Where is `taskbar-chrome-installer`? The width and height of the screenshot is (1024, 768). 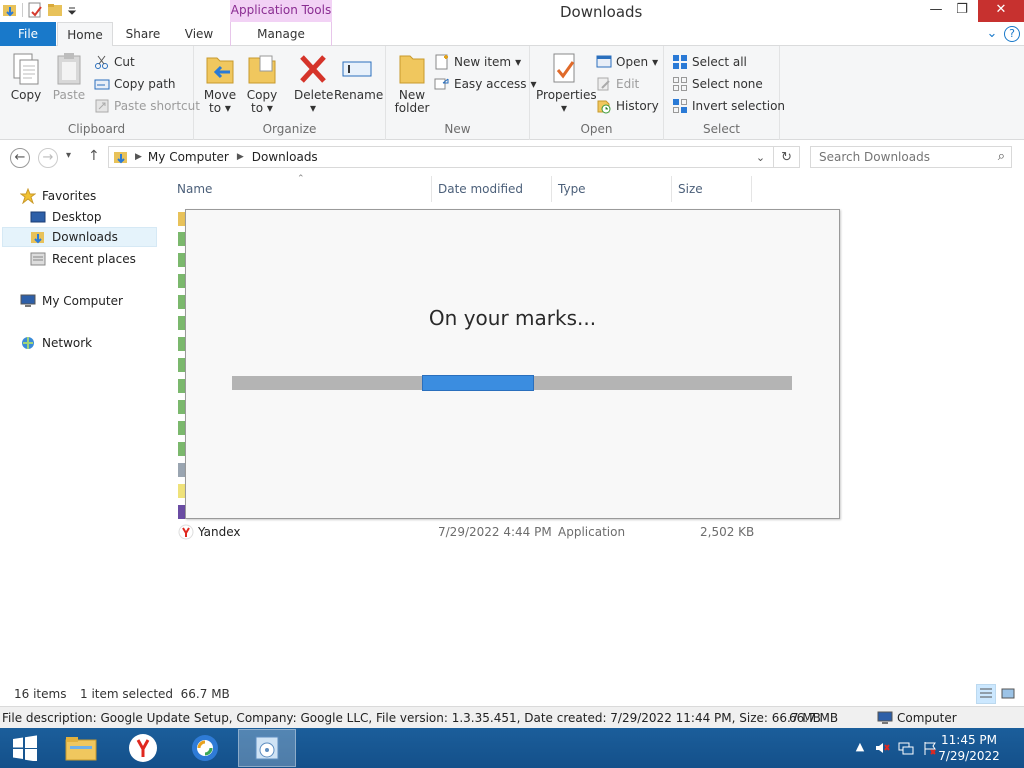 taskbar-chrome-installer is located at coordinates (205, 748).